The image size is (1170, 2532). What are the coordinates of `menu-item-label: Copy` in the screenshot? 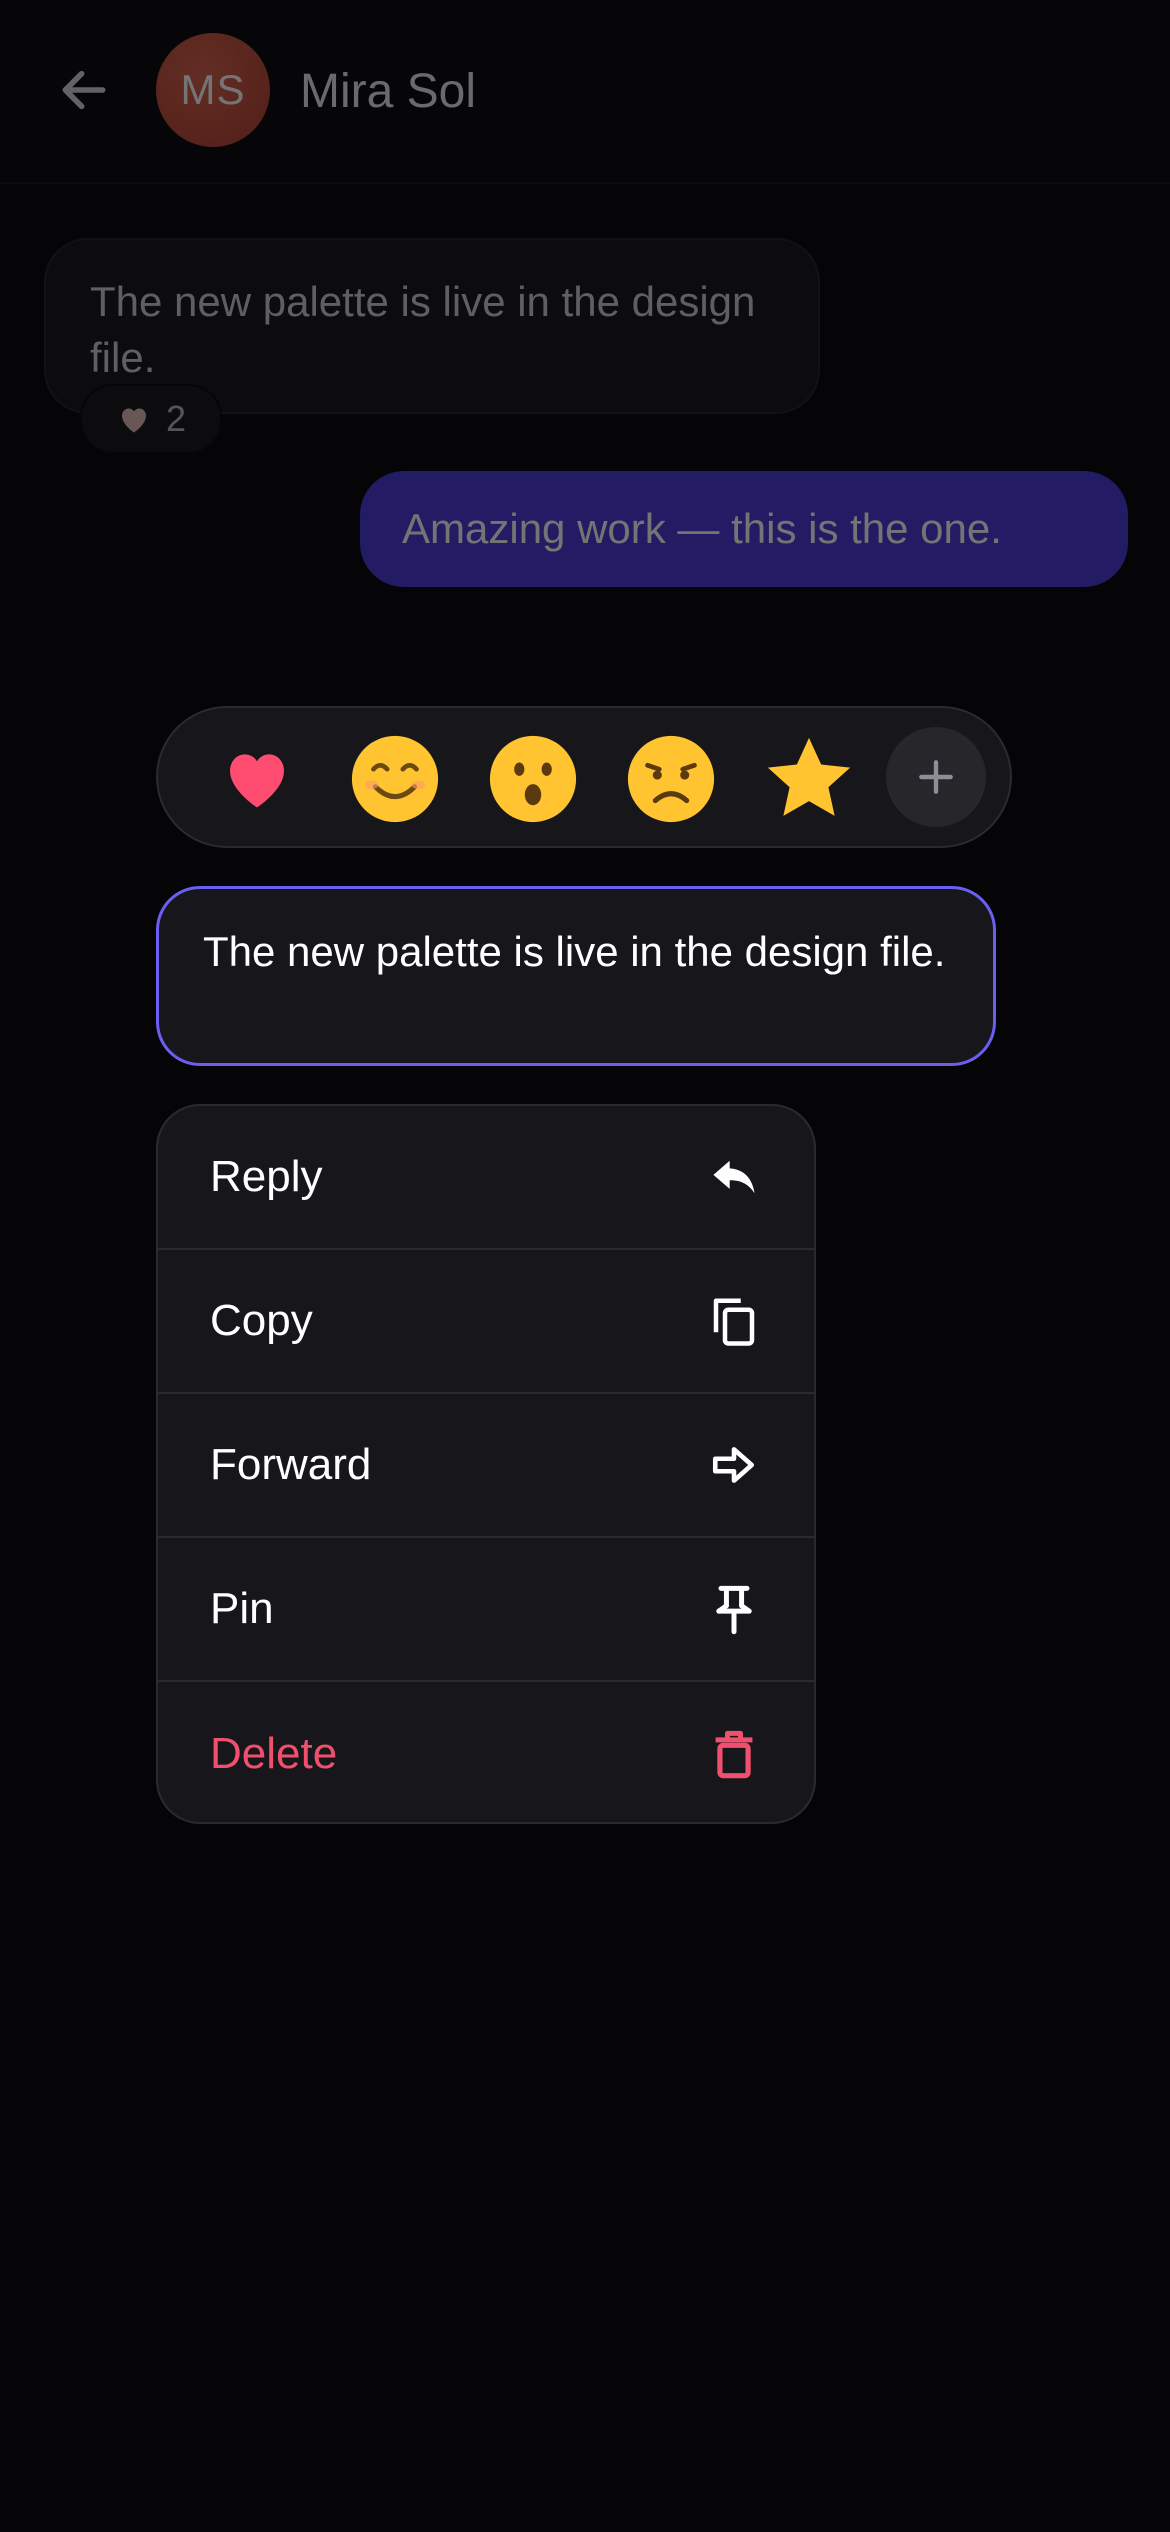 It's located at (261, 1320).